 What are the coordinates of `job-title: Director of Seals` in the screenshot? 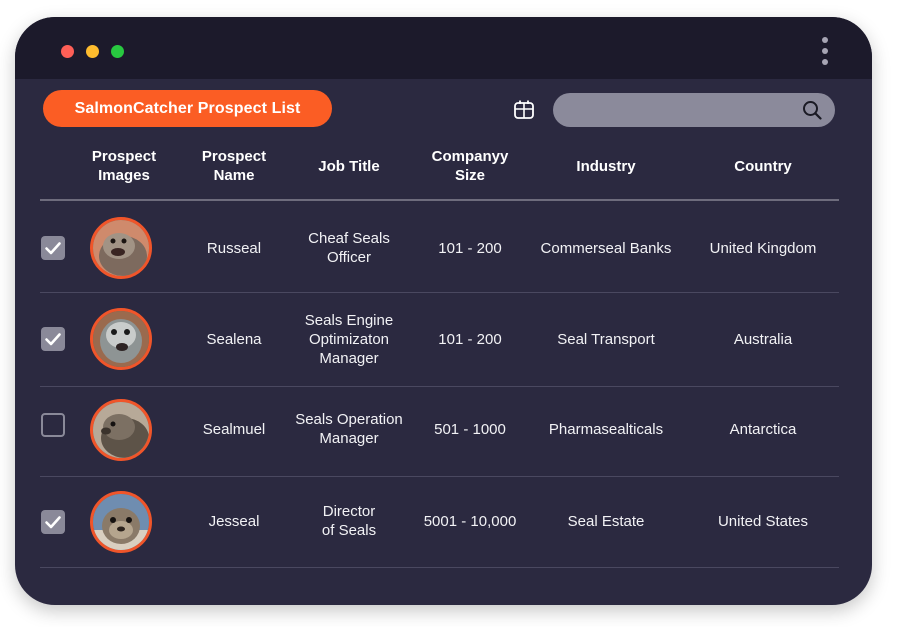 It's located at (349, 521).